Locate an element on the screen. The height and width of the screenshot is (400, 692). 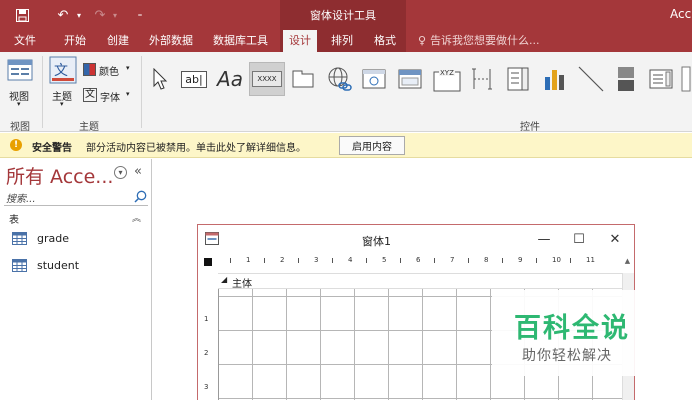
form-window-titlebar: 窗体1 — ☐ ✕ is located at coordinates (416, 239).